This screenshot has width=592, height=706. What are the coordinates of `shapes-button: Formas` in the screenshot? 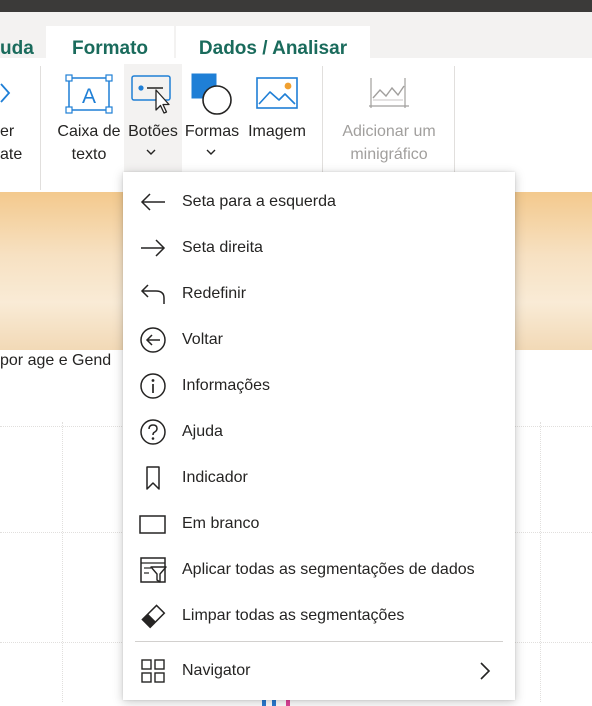 It's located at (212, 125).